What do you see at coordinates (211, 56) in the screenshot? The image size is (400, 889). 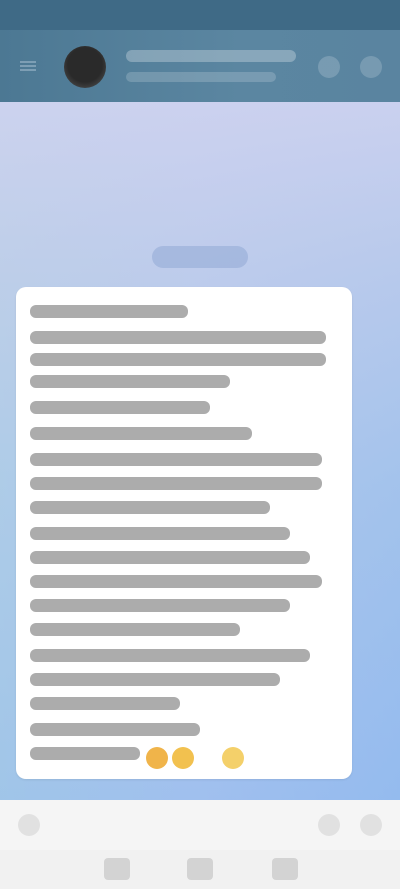 I see `chat-title` at bounding box center [211, 56].